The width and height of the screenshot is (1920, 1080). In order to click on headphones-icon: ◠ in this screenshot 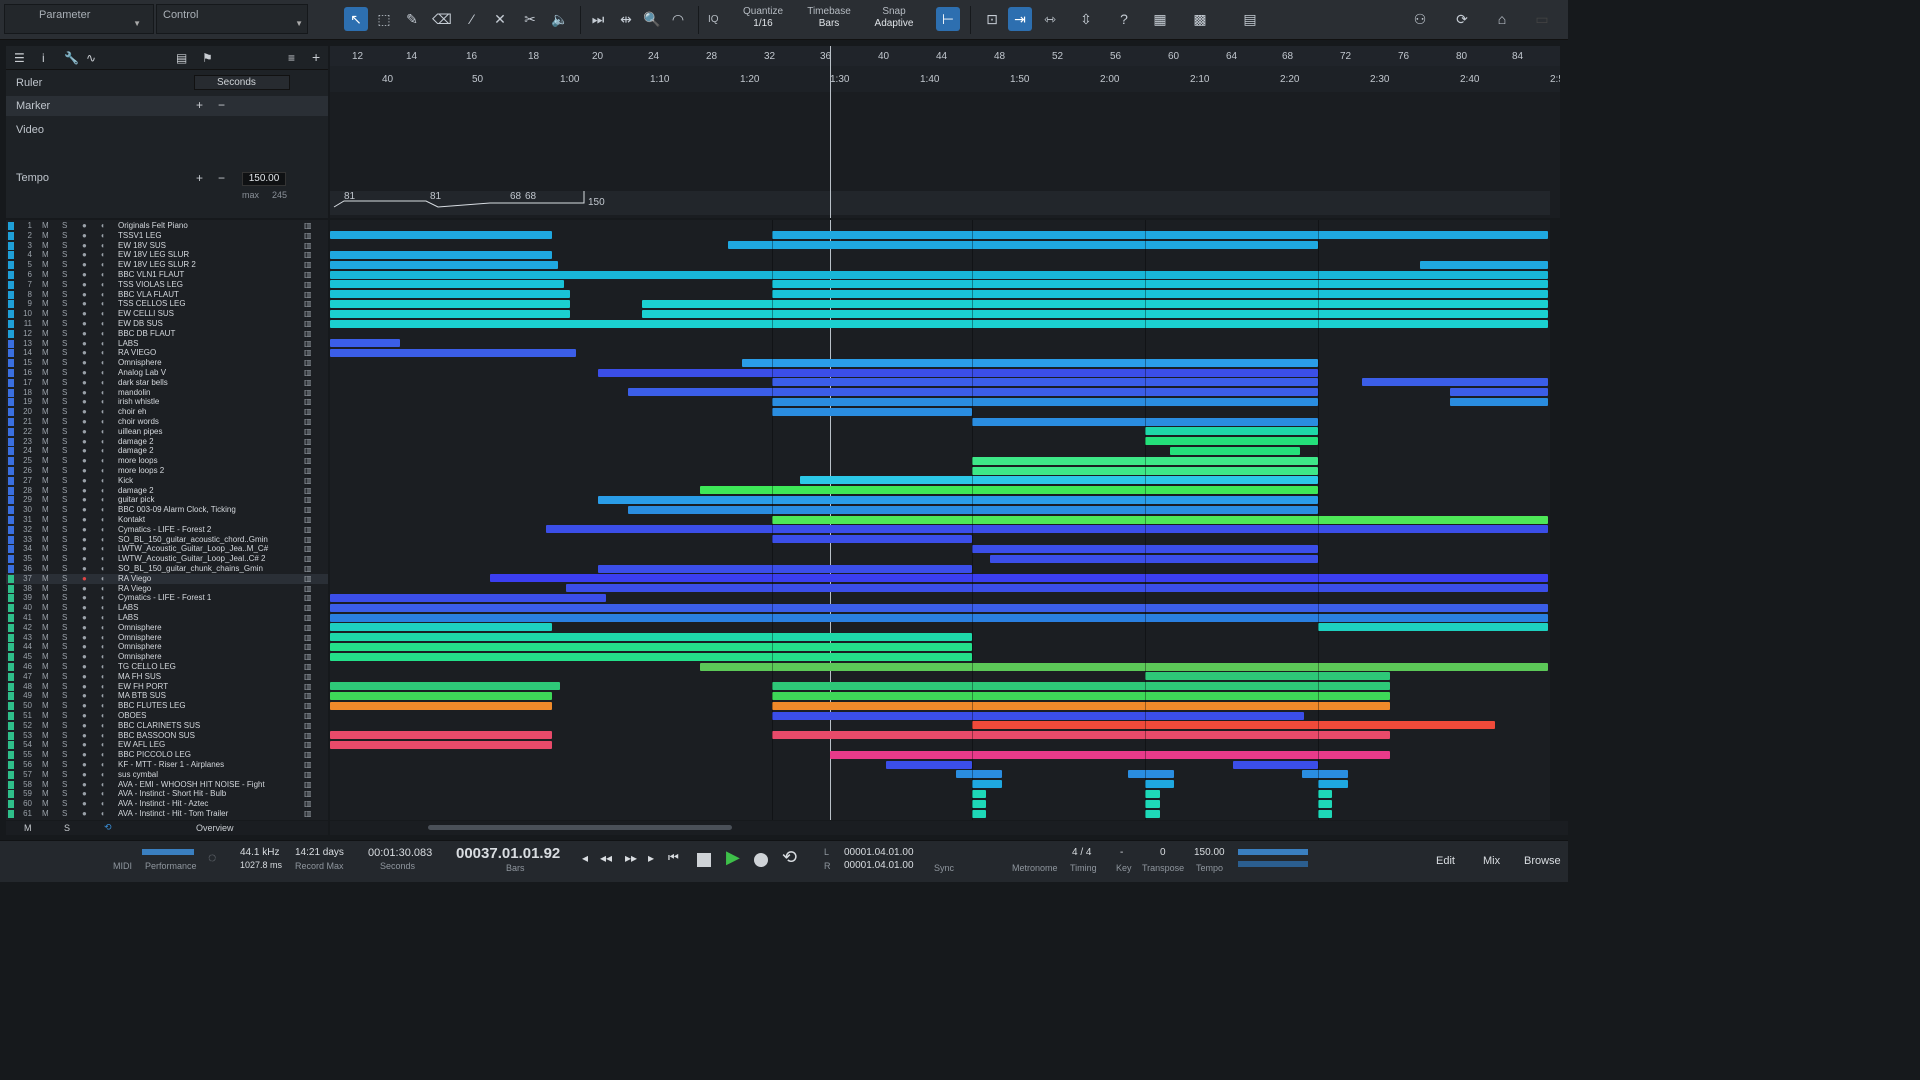, I will do `click(678, 19)`.